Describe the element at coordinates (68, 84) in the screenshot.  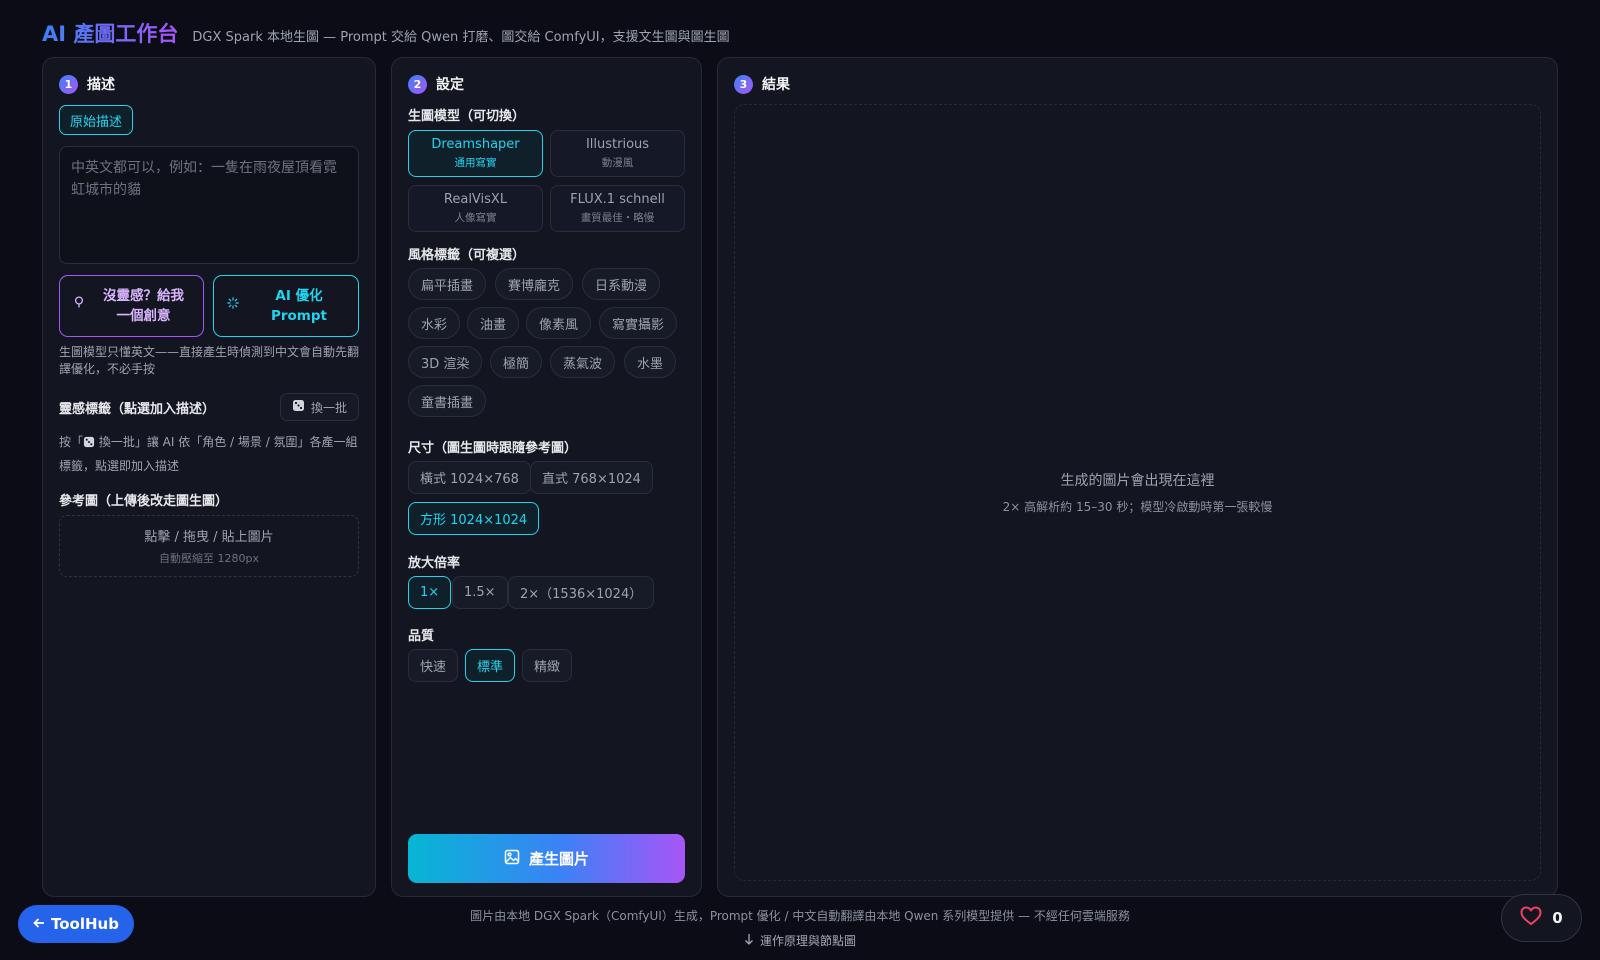
I see `step-number: 1` at that location.